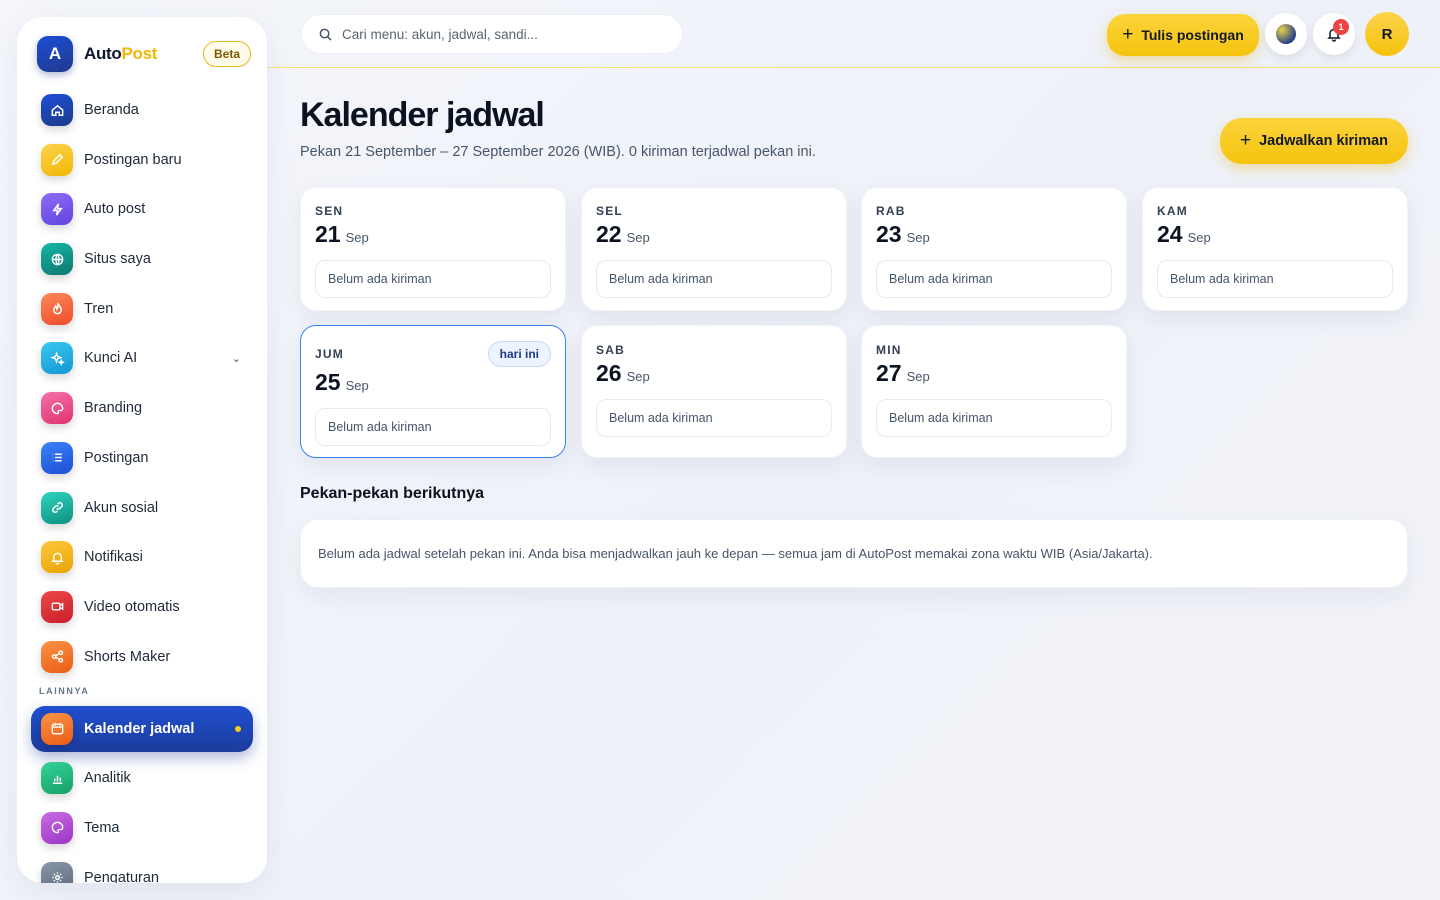 The image size is (1440, 900). What do you see at coordinates (142, 110) in the screenshot?
I see `sidebar-item-beranda: Beranda` at bounding box center [142, 110].